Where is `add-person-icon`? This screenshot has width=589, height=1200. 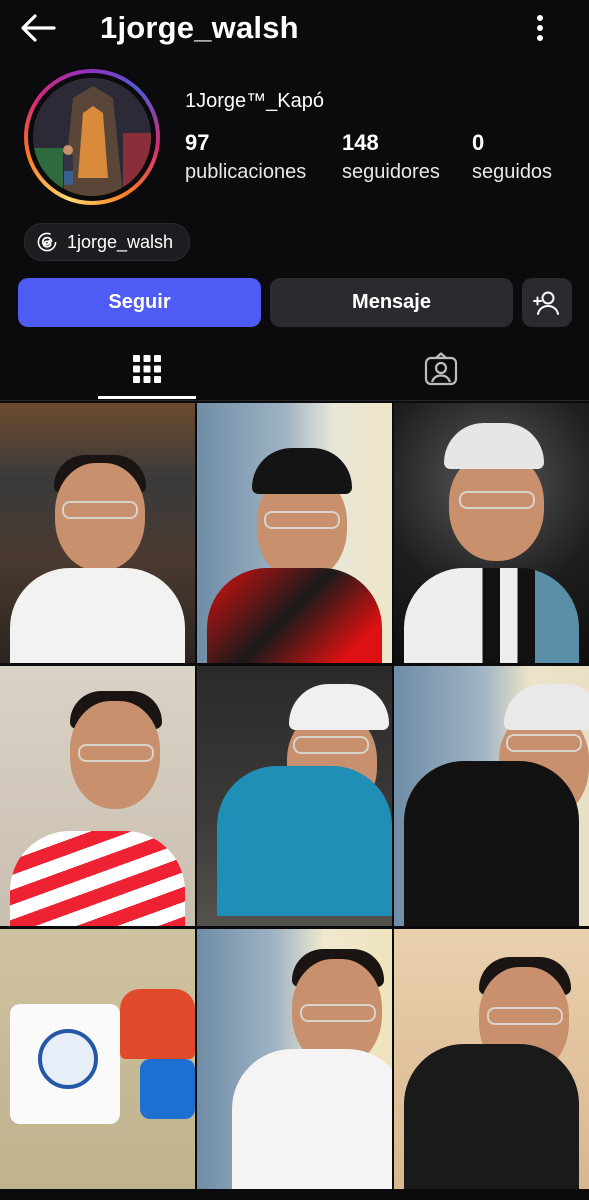
add-person-icon is located at coordinates (546, 303).